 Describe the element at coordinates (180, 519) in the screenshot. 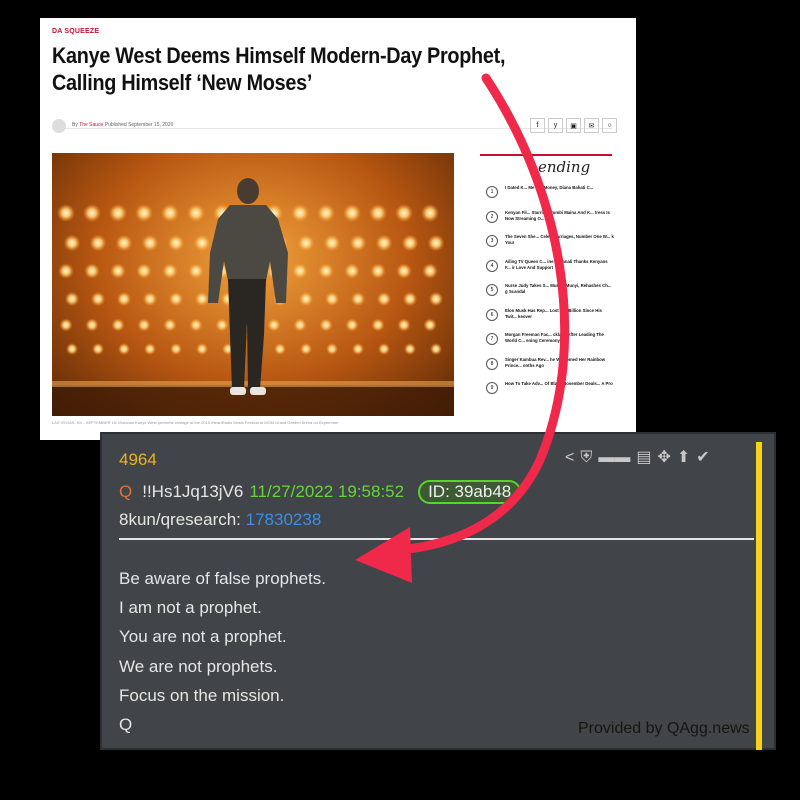

I see `board-name: 8kun/qresearch:` at that location.